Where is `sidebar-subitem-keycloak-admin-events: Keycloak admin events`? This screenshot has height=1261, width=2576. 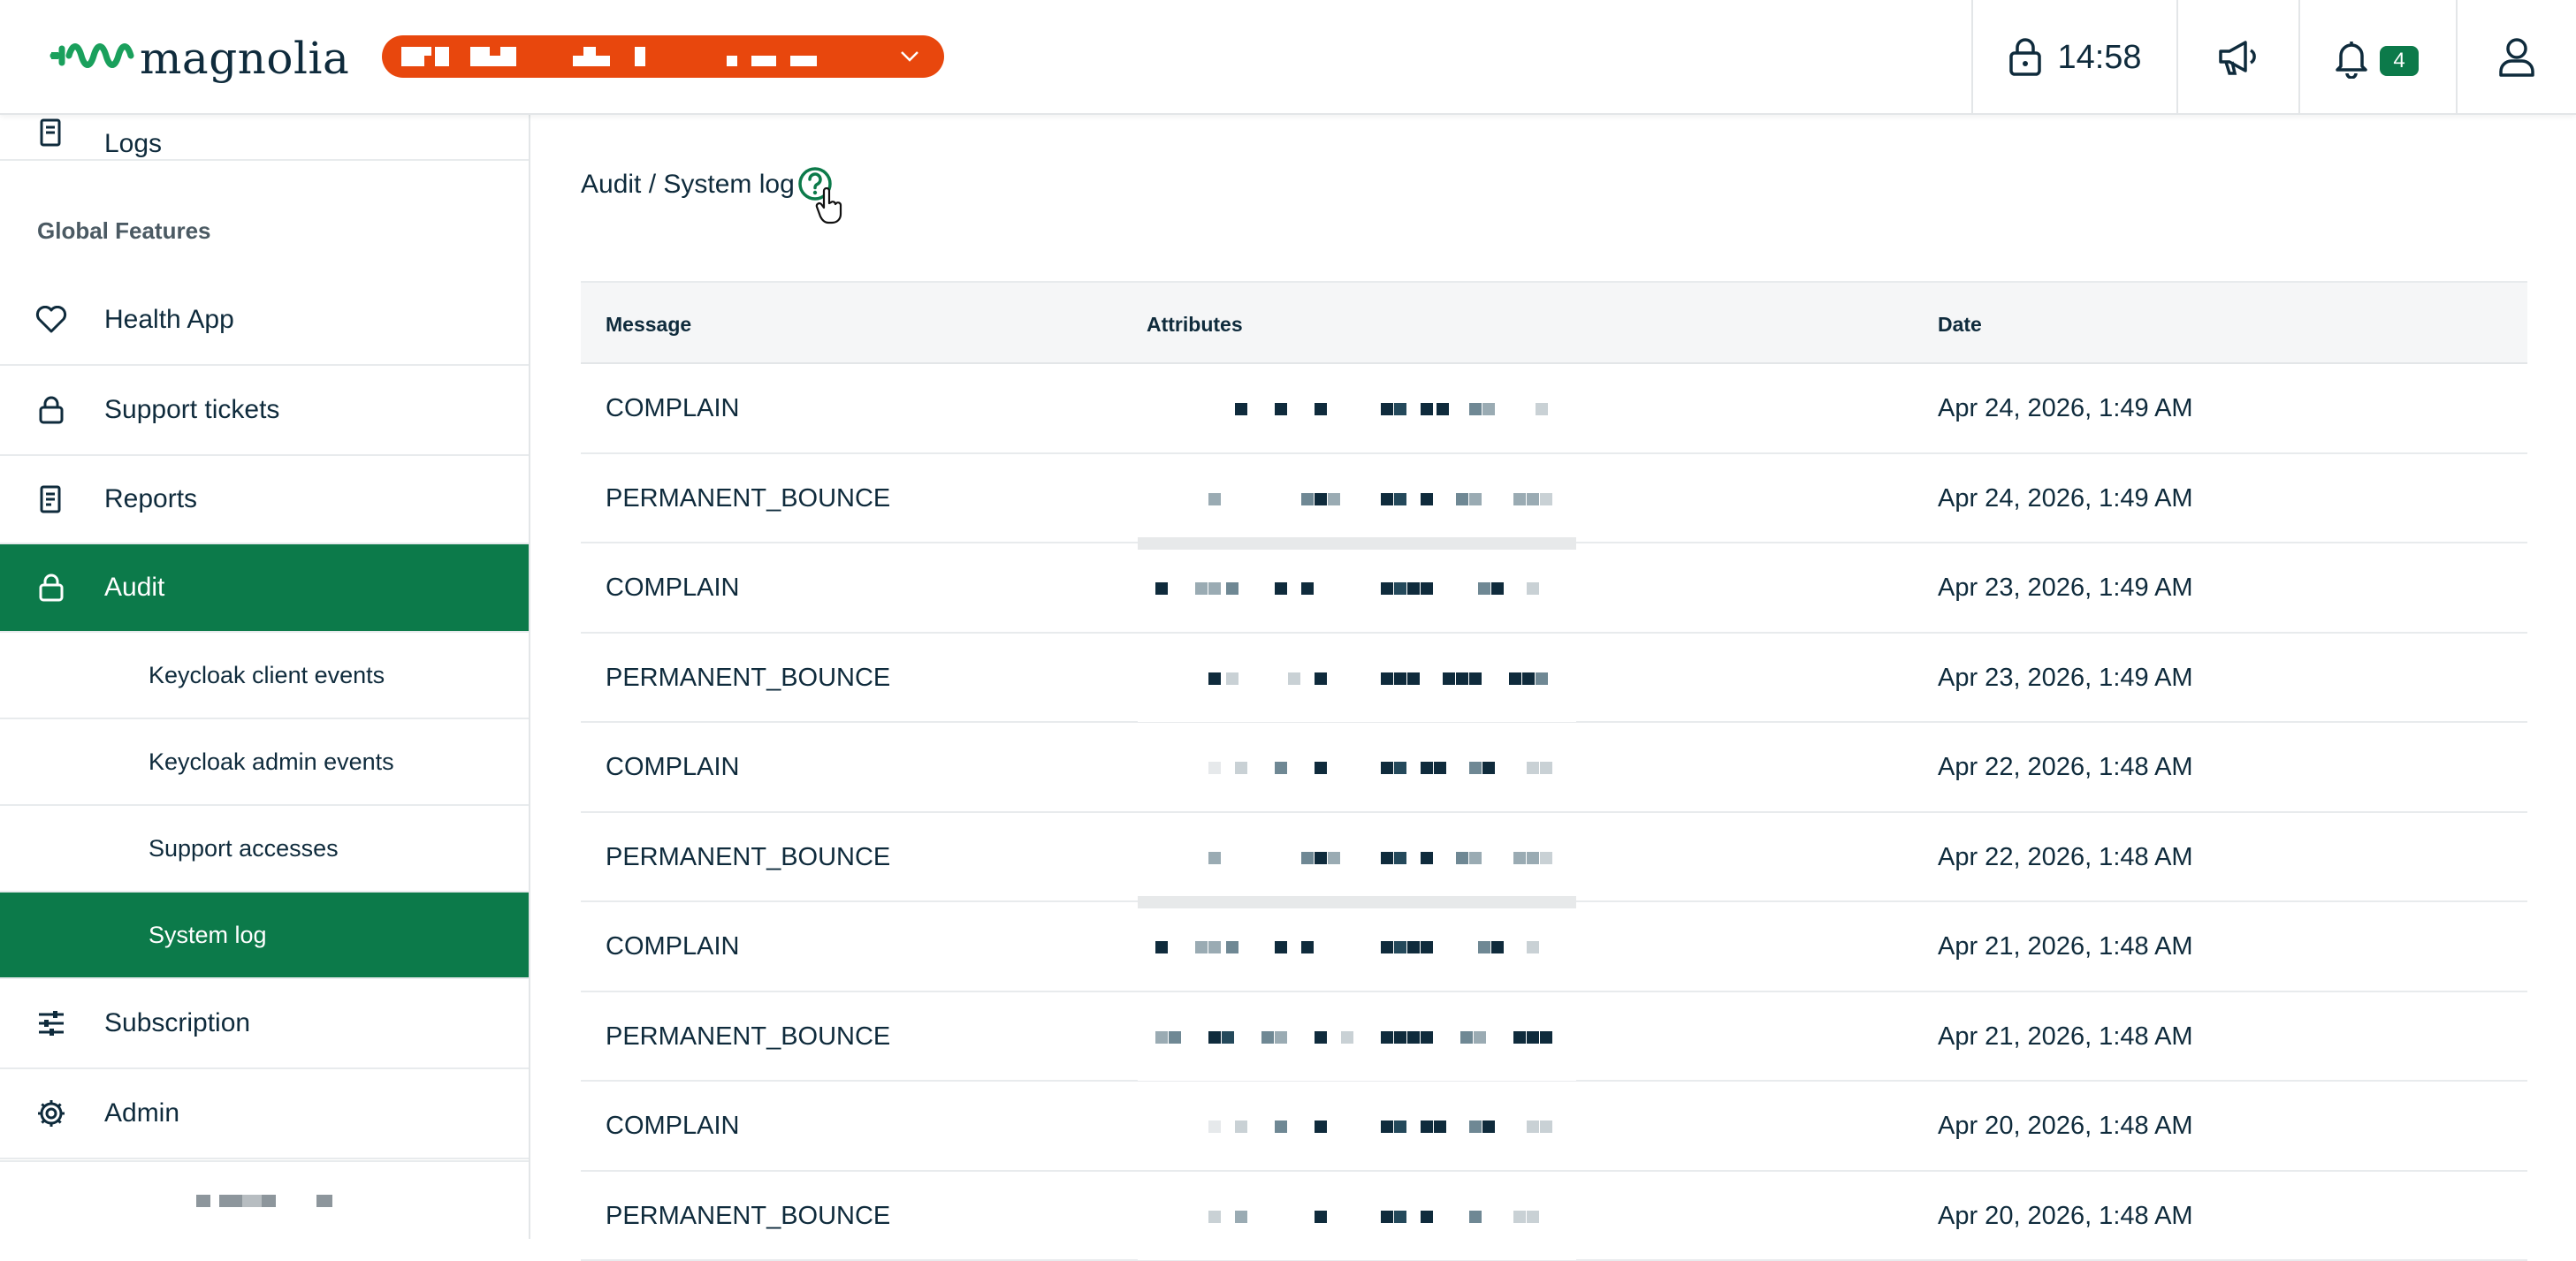 sidebar-subitem-keycloak-admin-events: Keycloak admin events is located at coordinates (264, 762).